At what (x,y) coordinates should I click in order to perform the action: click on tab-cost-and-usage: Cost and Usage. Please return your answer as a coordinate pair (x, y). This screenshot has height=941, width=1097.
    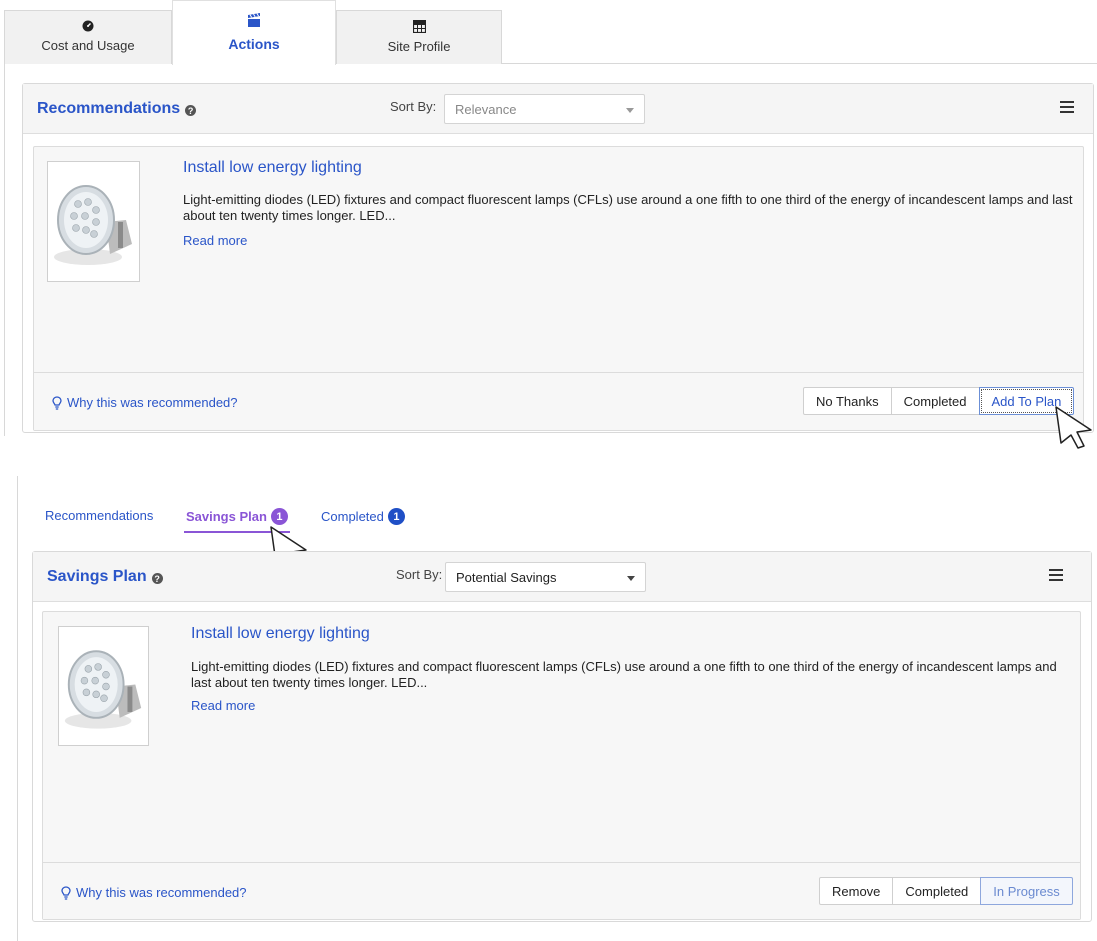
    Looking at the image, I should click on (88, 37).